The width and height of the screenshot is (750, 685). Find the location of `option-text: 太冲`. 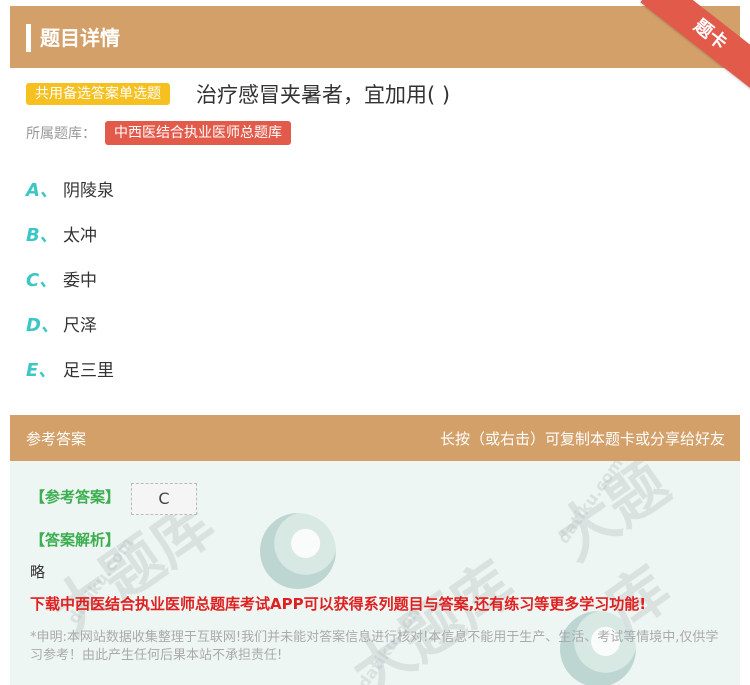

option-text: 太冲 is located at coordinates (80, 236).